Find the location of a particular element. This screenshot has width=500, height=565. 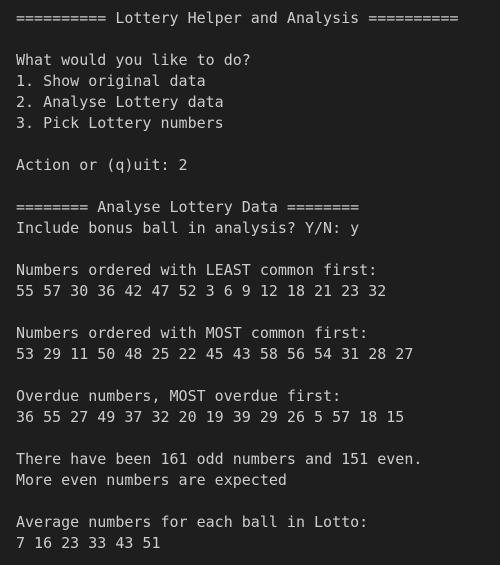

menu-option-show-original-data: 1. Show original data is located at coordinates (111, 81).